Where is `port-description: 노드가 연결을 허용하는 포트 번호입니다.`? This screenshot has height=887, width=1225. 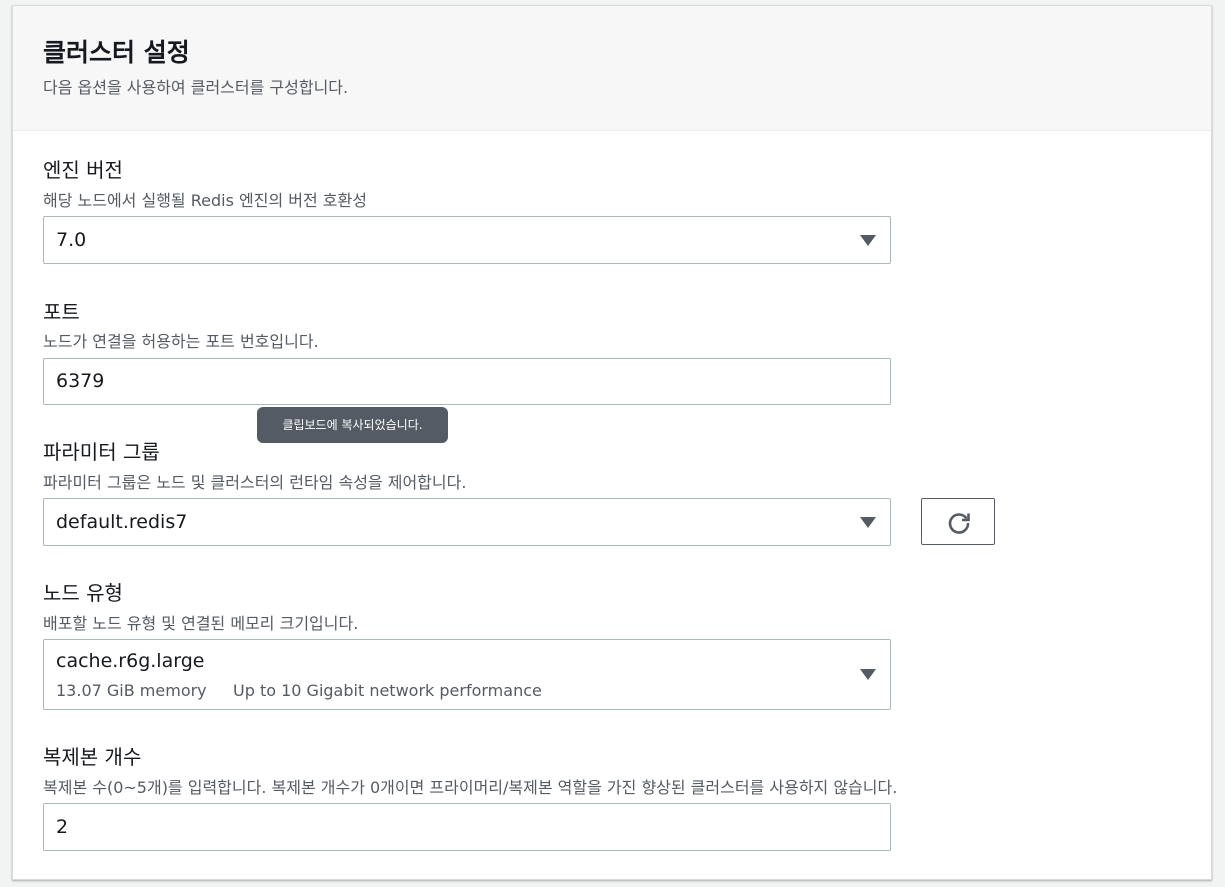 port-description: 노드가 연결을 허용하는 포트 번호입니다. is located at coordinates (181, 341).